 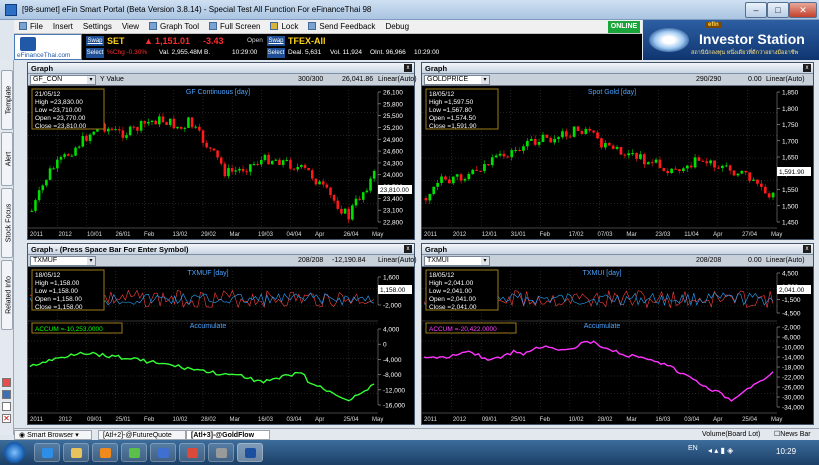 I want to click on symbol-dropdown: TXMUI ▾, so click(x=457, y=261).